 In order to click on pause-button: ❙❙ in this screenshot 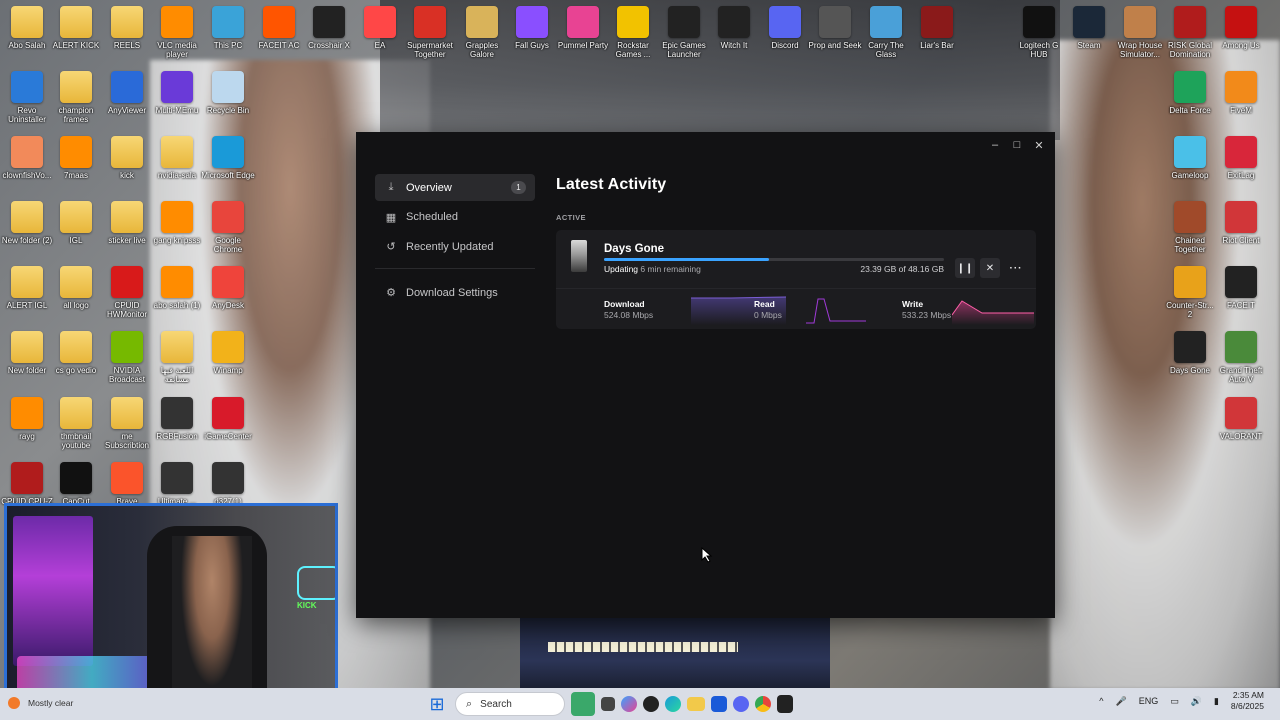, I will do `click(965, 268)`.